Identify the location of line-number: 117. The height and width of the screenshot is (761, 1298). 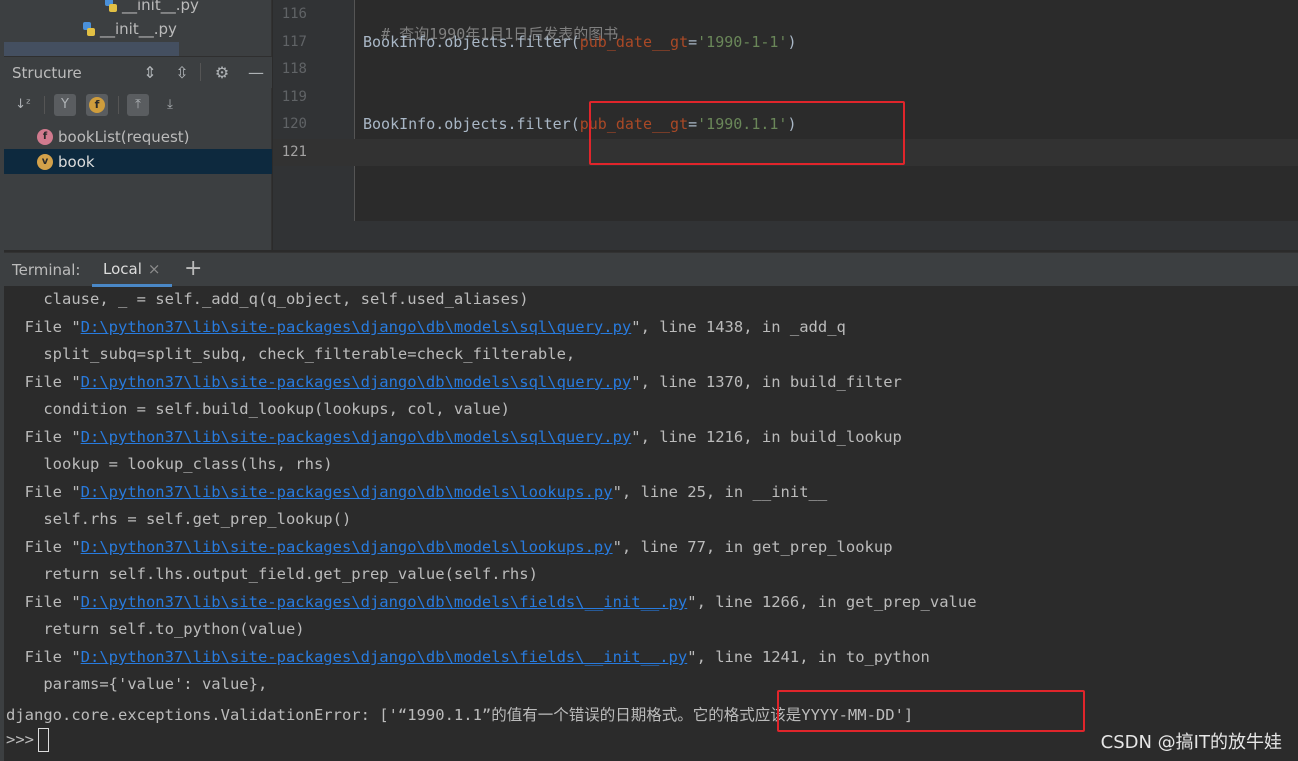
(294, 42).